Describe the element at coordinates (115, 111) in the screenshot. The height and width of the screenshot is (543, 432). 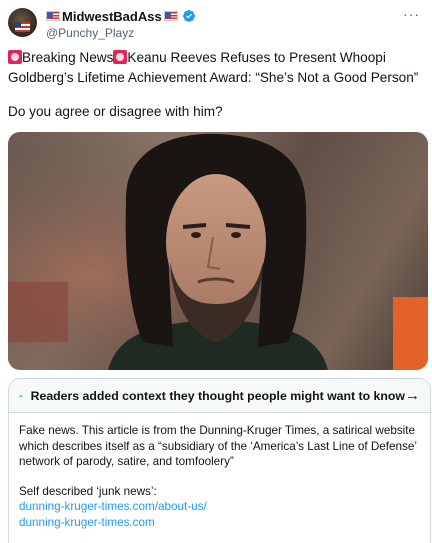
I see `tweet-question: Do you agree or disagree with him?` at that location.